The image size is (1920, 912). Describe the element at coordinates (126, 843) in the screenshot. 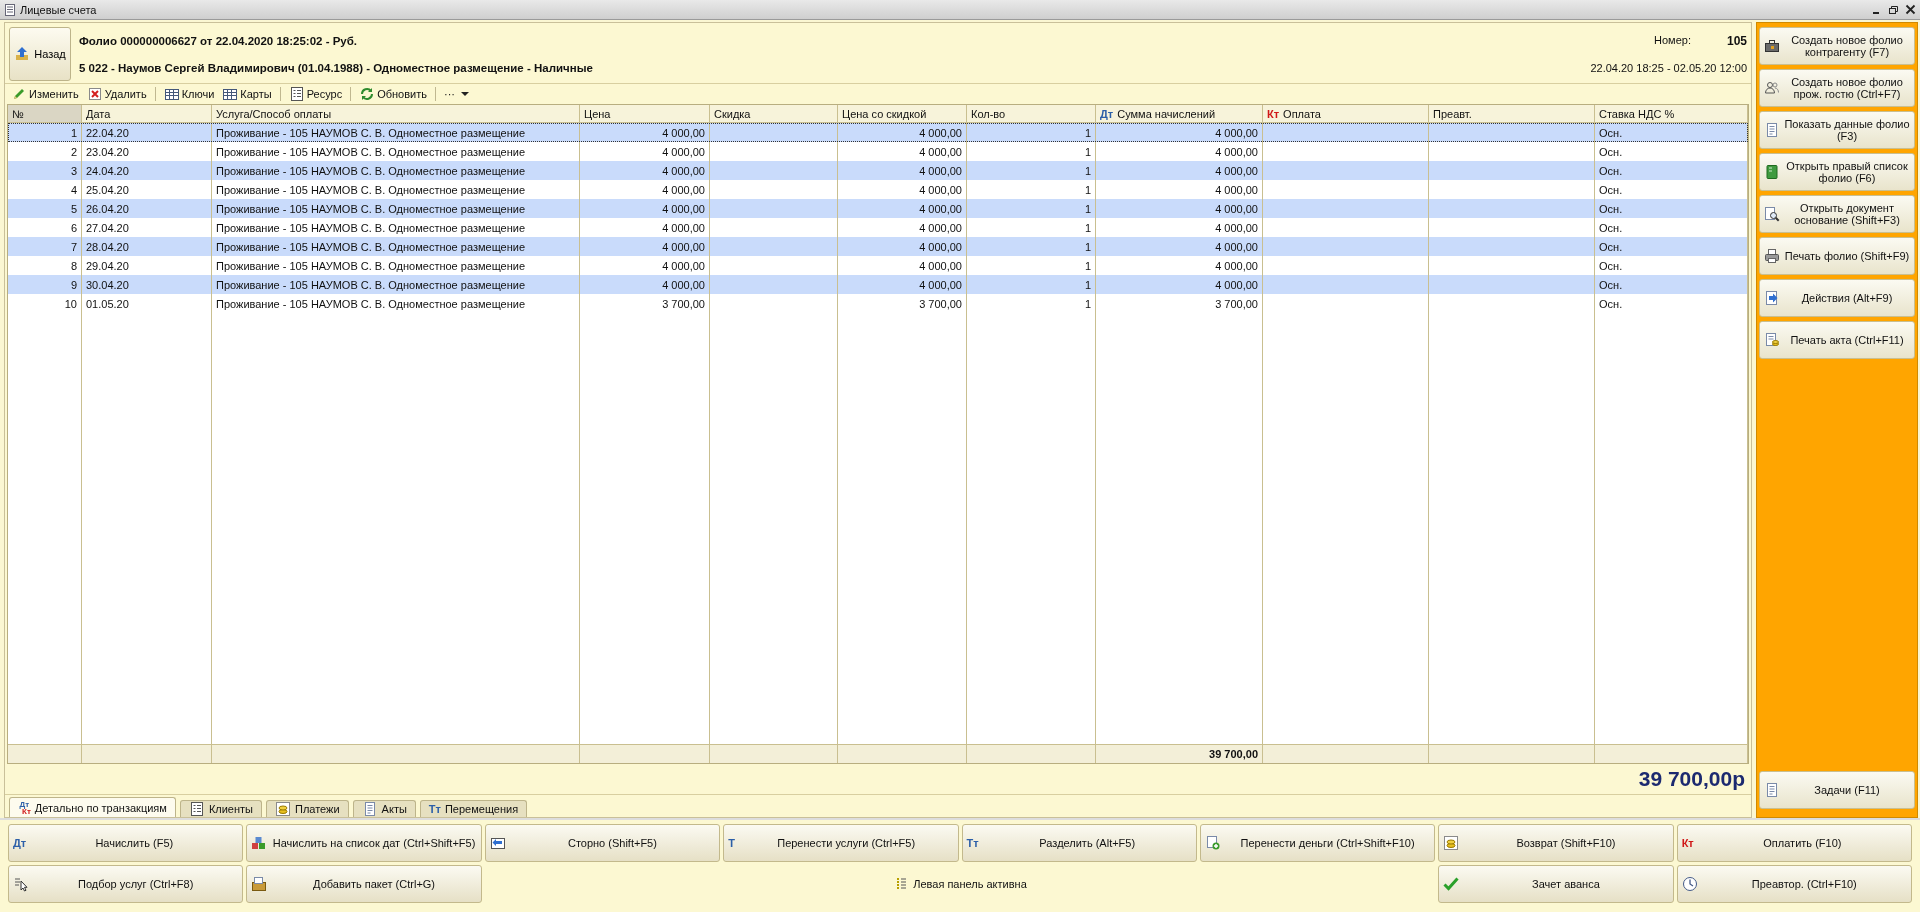

I see `action-button: Дт Начислить (F5)` at that location.